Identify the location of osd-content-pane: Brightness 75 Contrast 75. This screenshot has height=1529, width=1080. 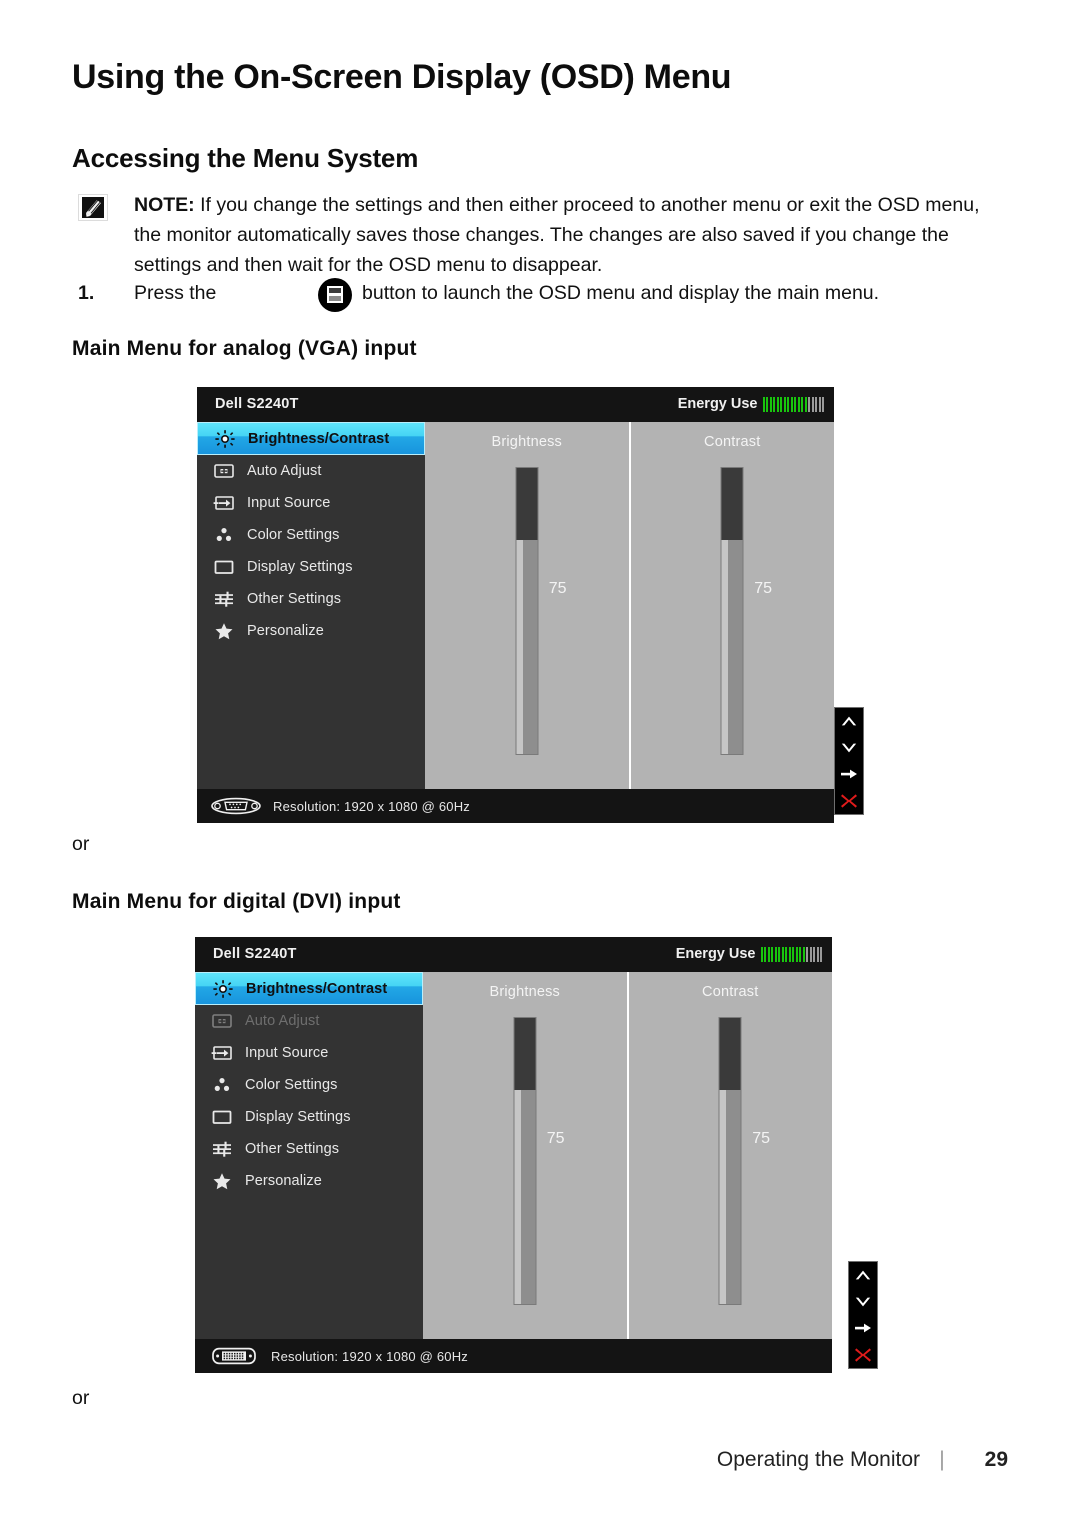
(629, 605).